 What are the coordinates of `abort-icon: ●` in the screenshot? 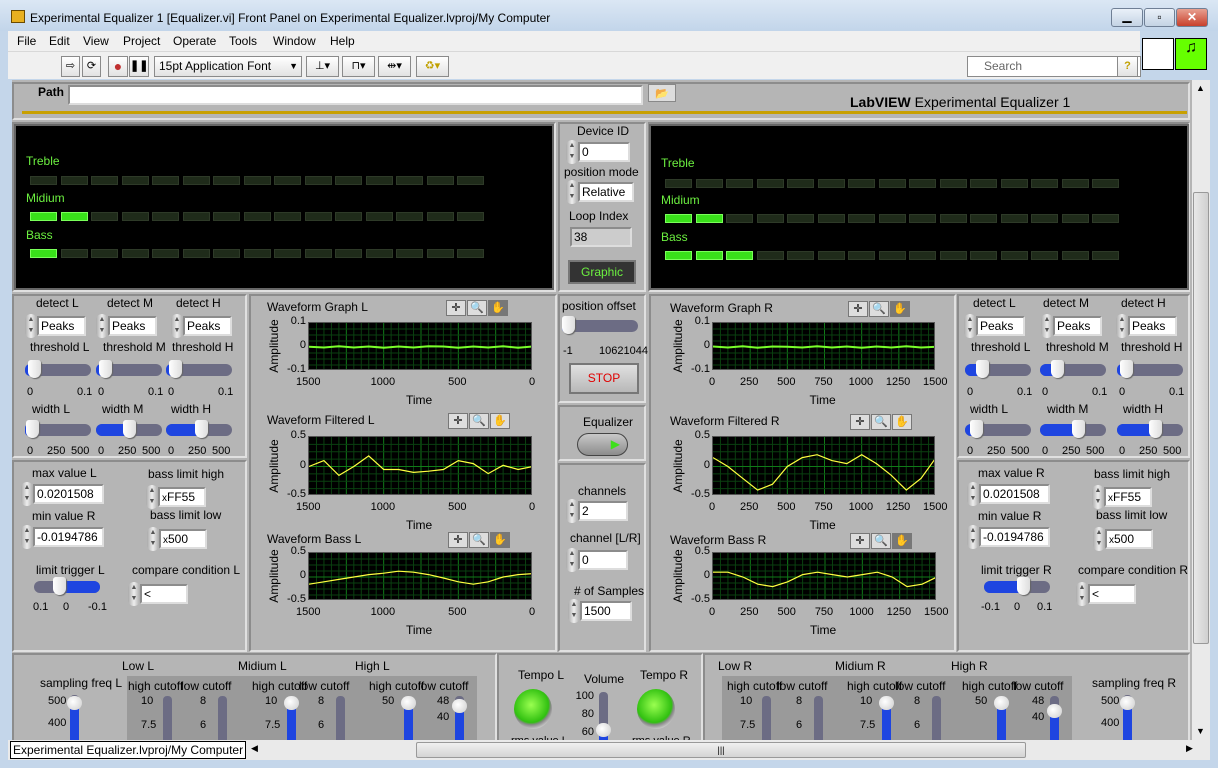 It's located at (118, 66).